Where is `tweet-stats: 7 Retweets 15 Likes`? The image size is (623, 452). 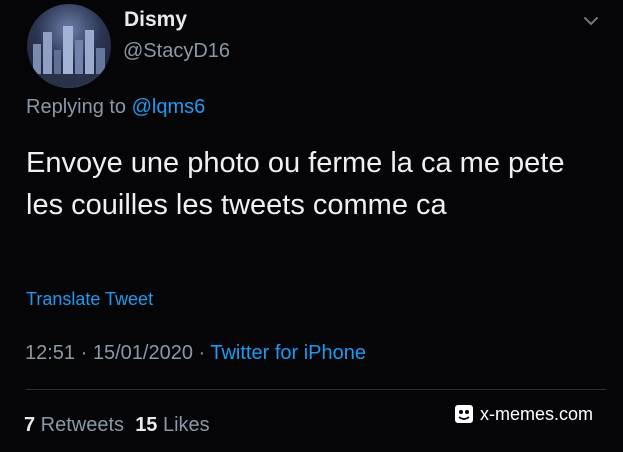 tweet-stats: 7 Retweets 15 Likes is located at coordinates (117, 425).